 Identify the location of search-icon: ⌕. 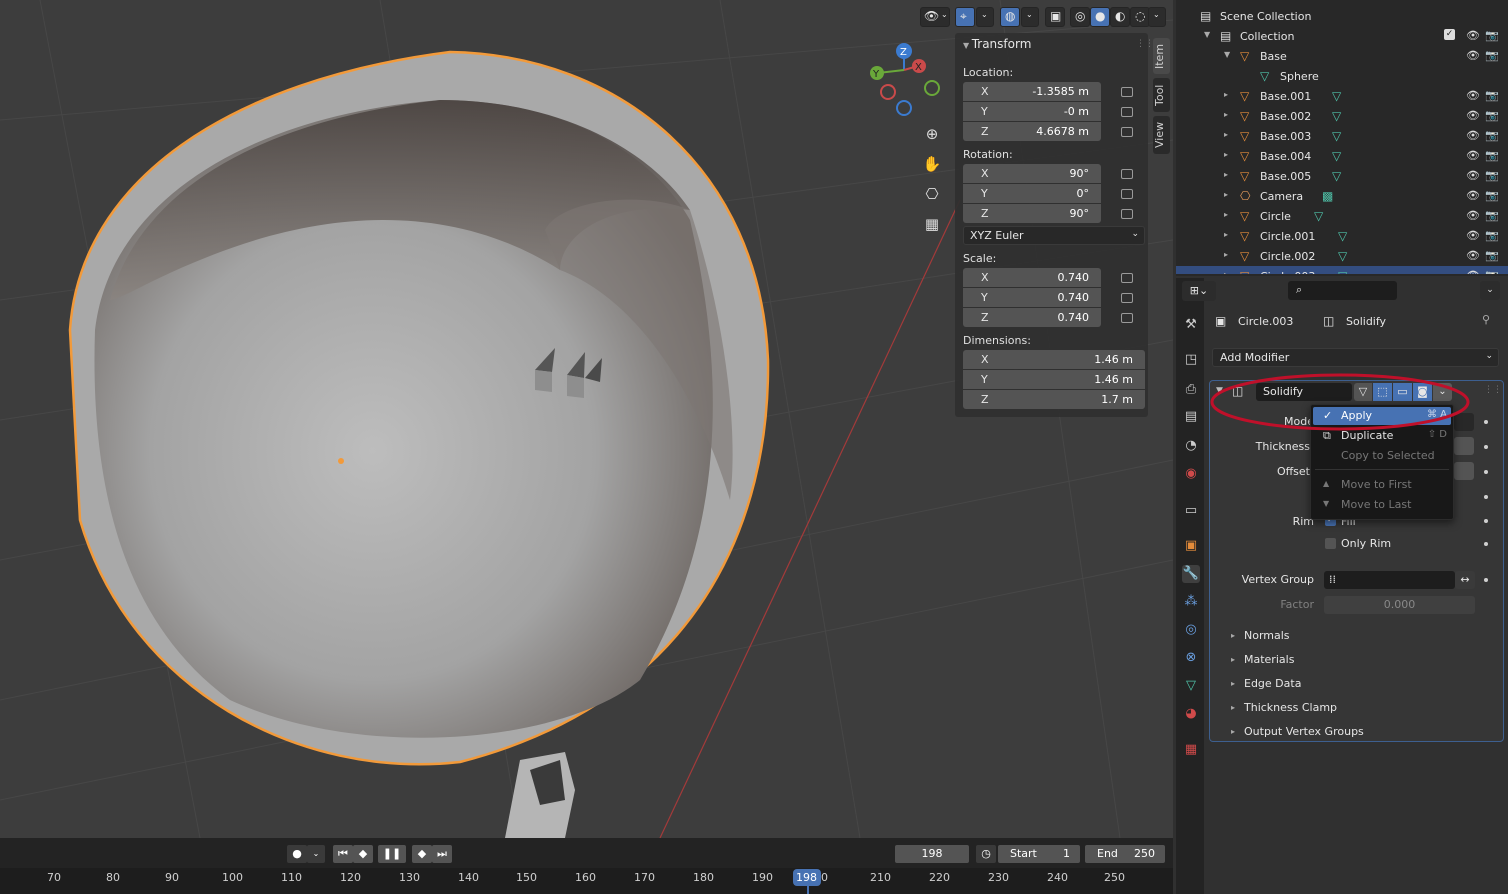
(1342, 290).